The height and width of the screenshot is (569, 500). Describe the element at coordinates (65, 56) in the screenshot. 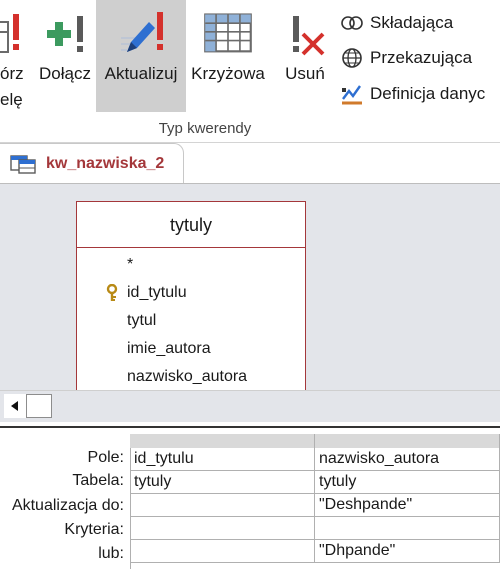

I see `append-button: Dołącz` at that location.